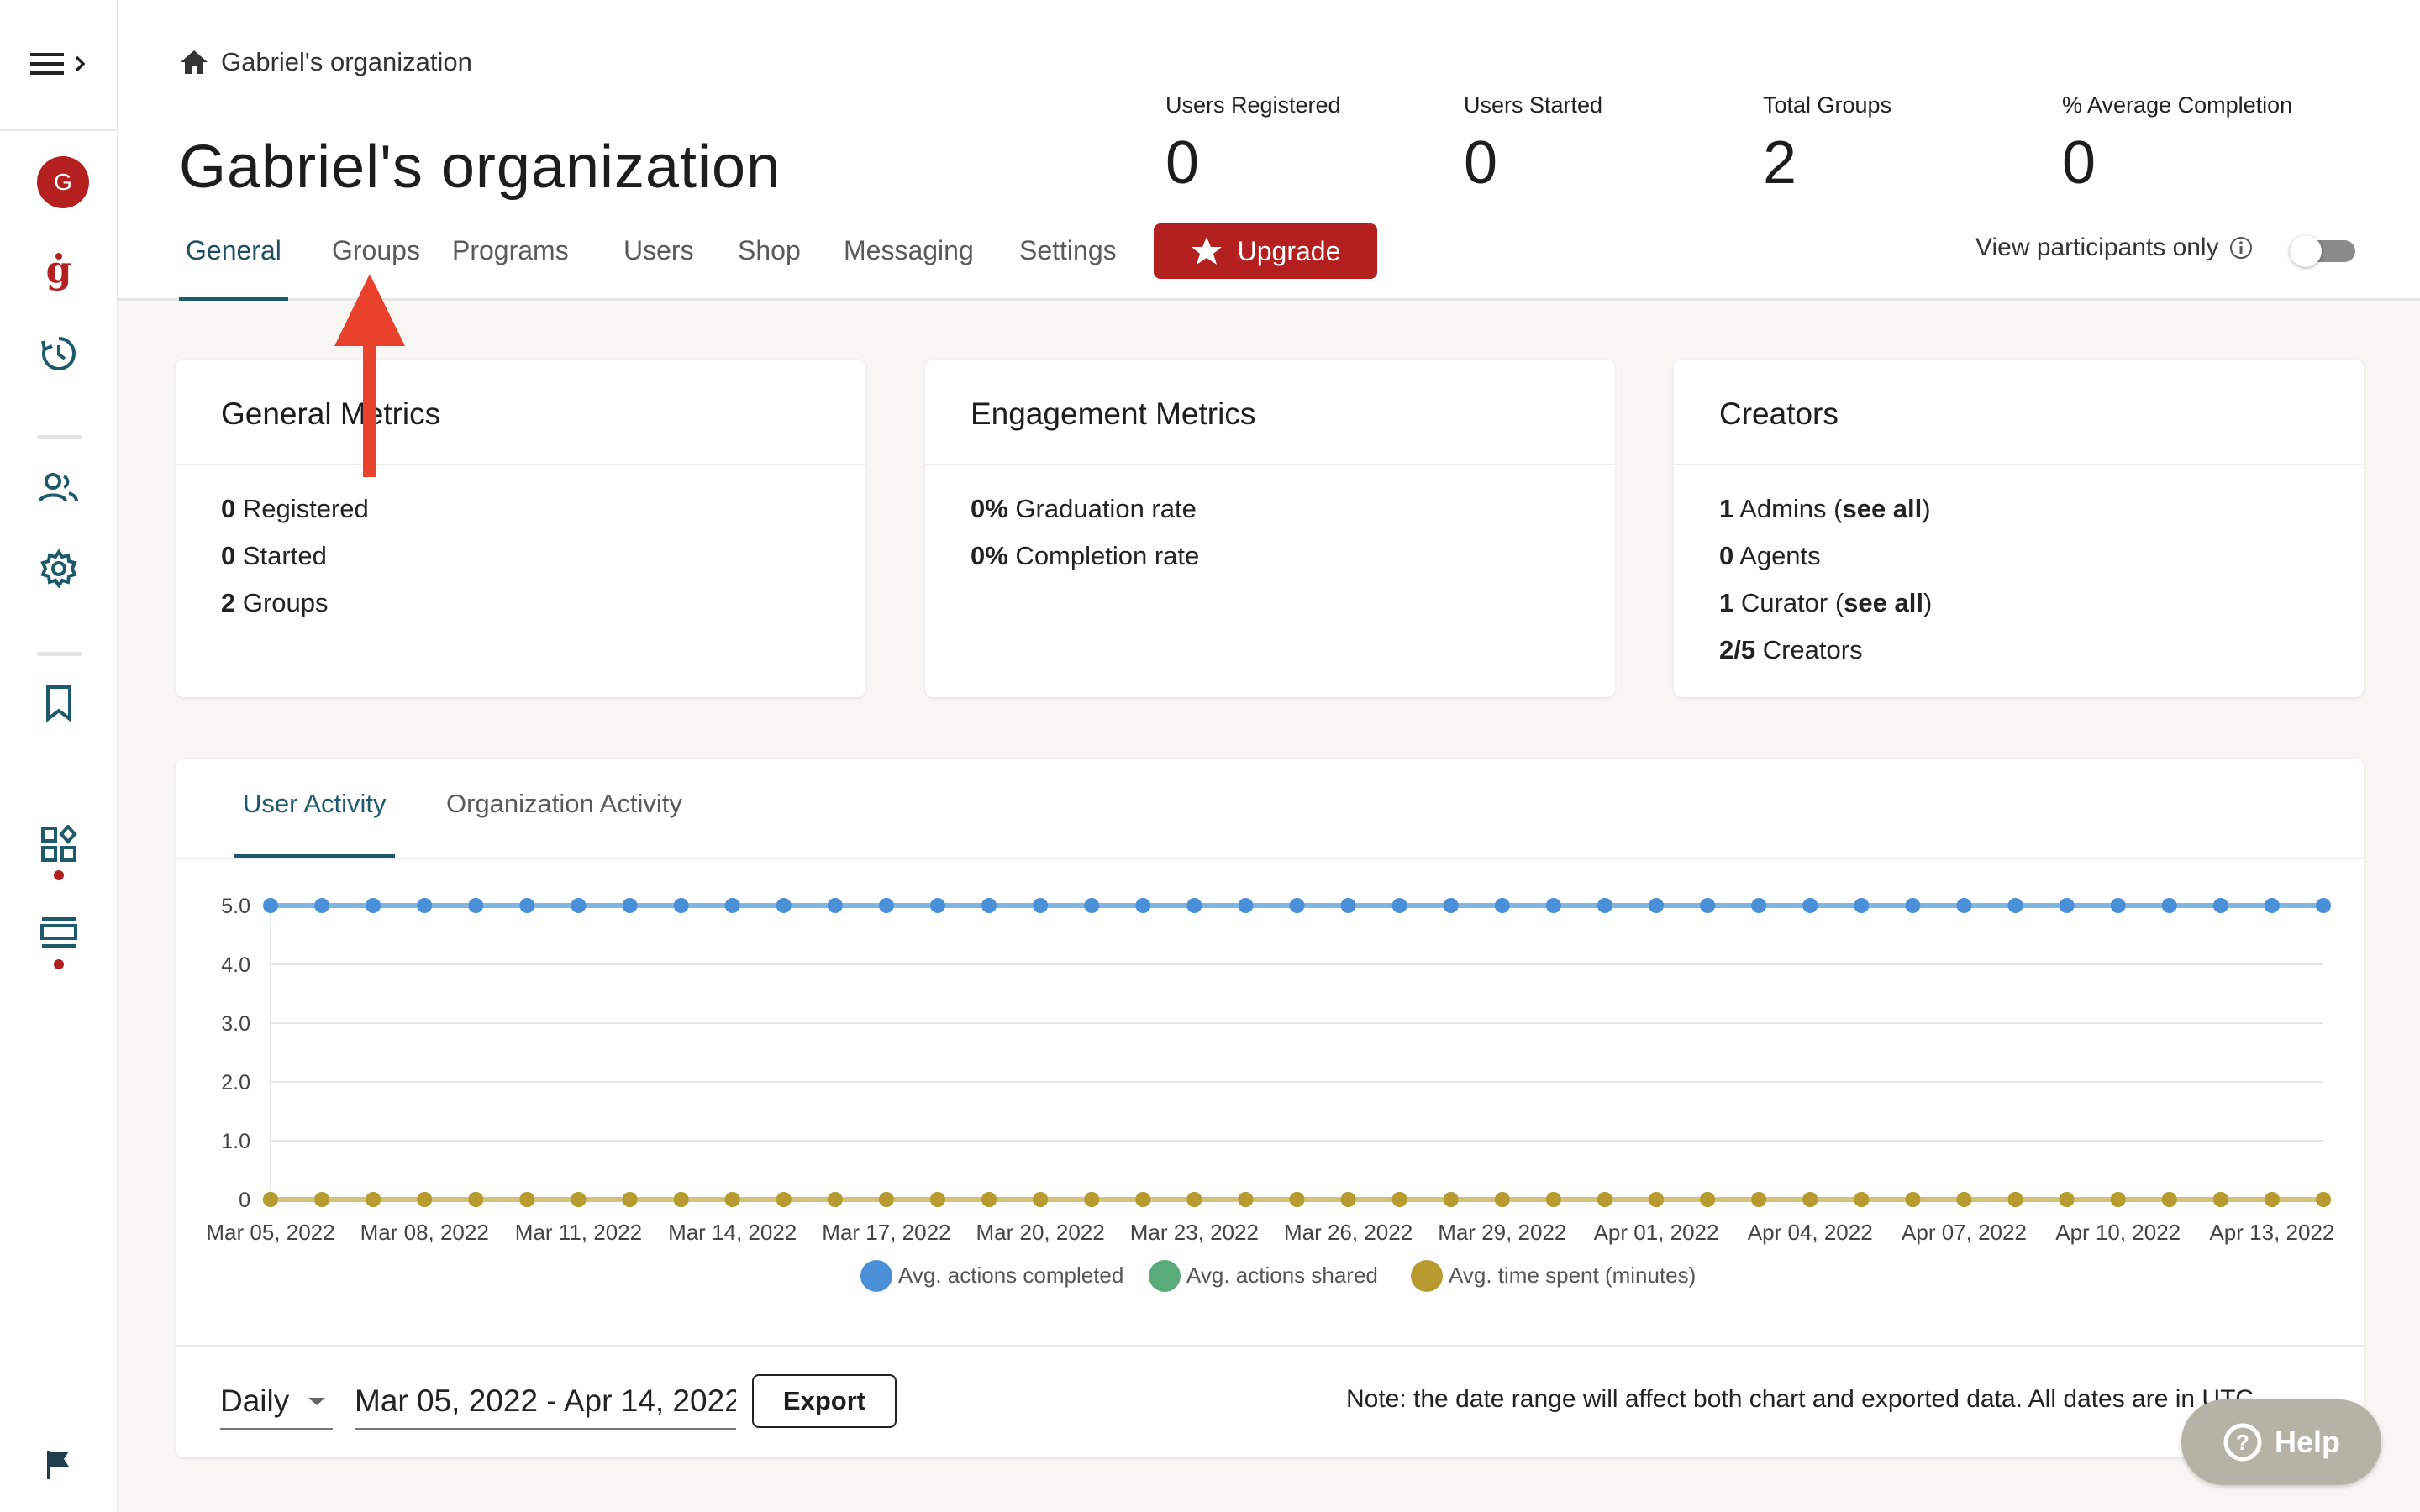  I want to click on stat-users-started: Users Started 0, so click(1533, 144).